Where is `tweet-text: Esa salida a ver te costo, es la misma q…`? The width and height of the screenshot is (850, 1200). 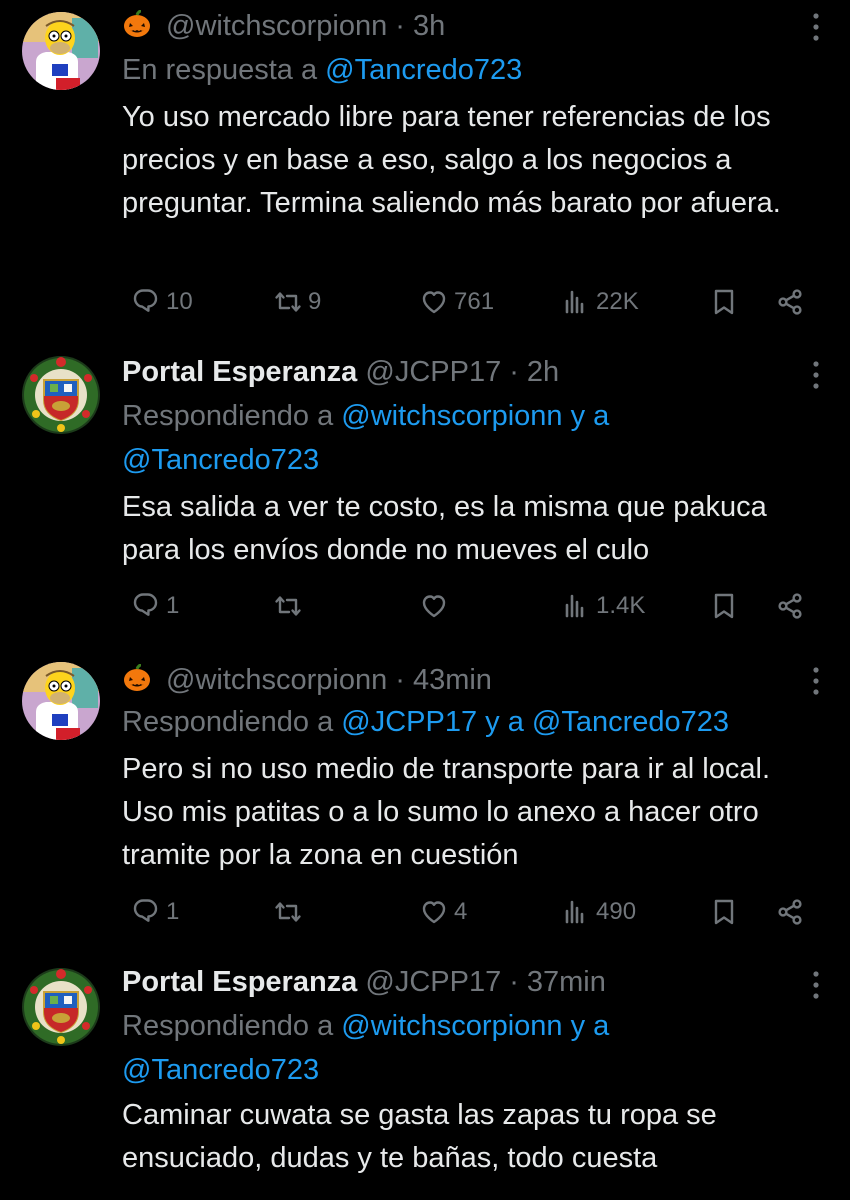 tweet-text: Esa salida a ver te costo, es la misma q… is located at coordinates (444, 528).